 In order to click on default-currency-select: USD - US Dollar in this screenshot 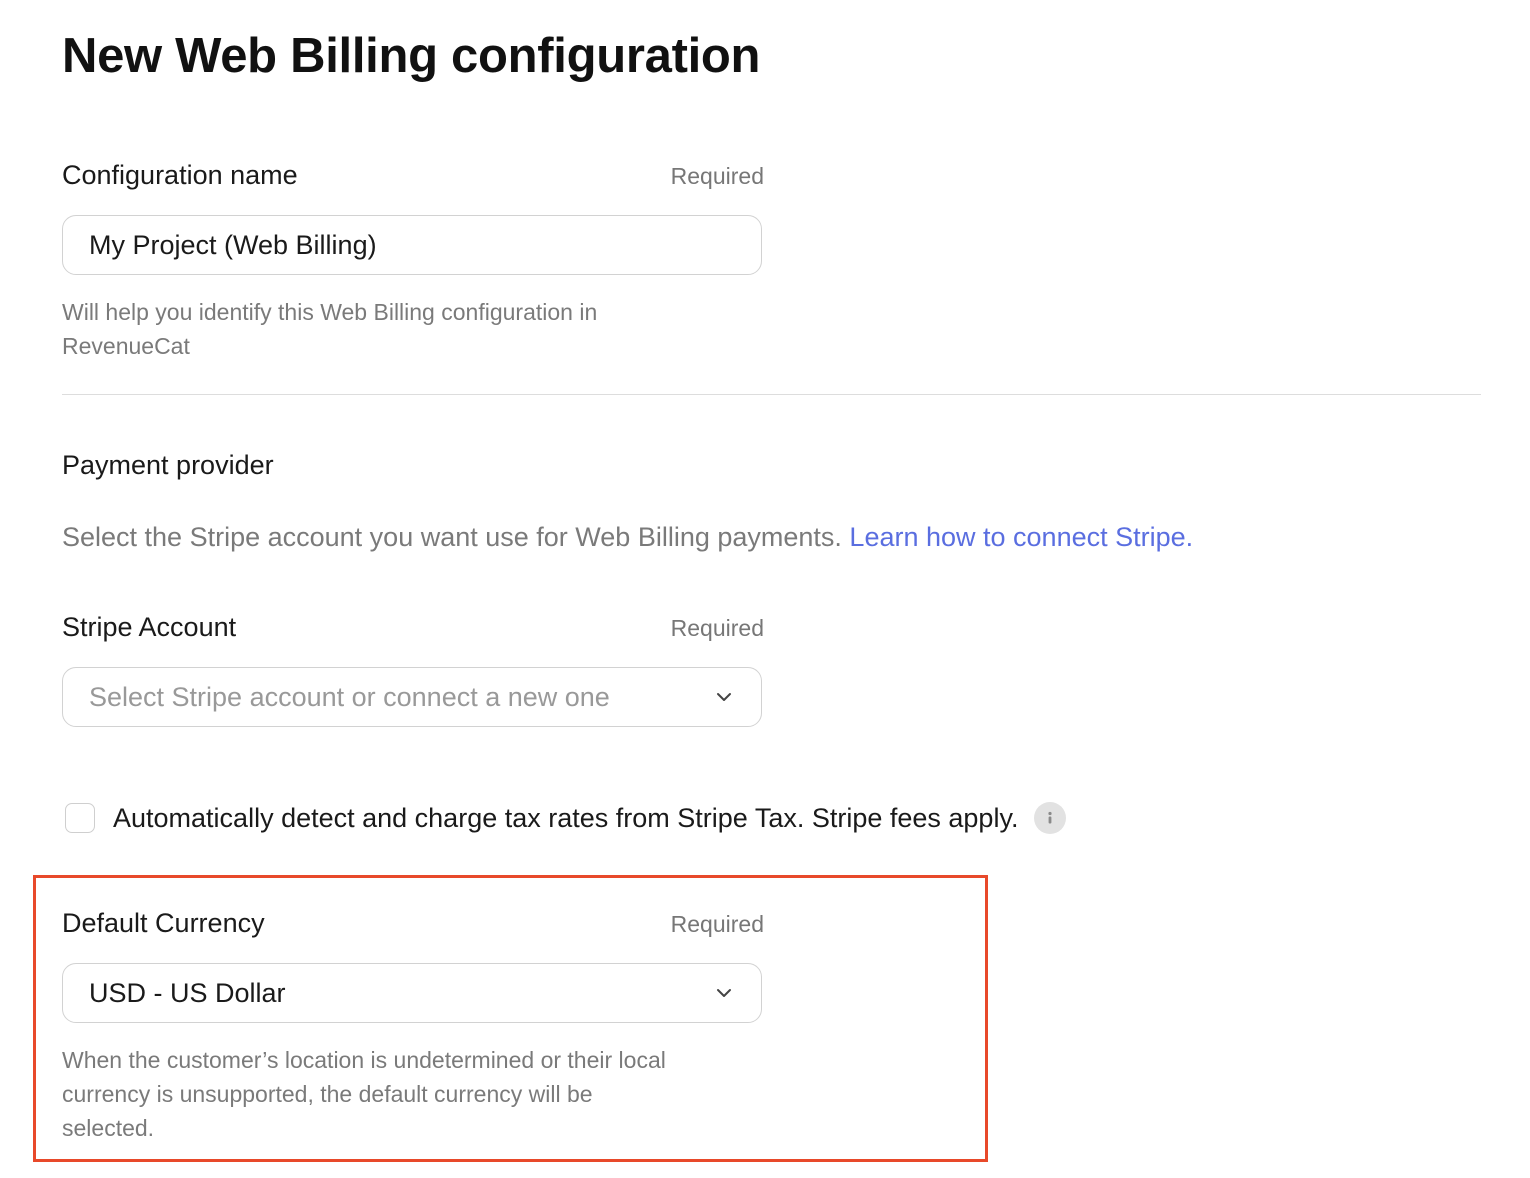, I will do `click(412, 993)`.